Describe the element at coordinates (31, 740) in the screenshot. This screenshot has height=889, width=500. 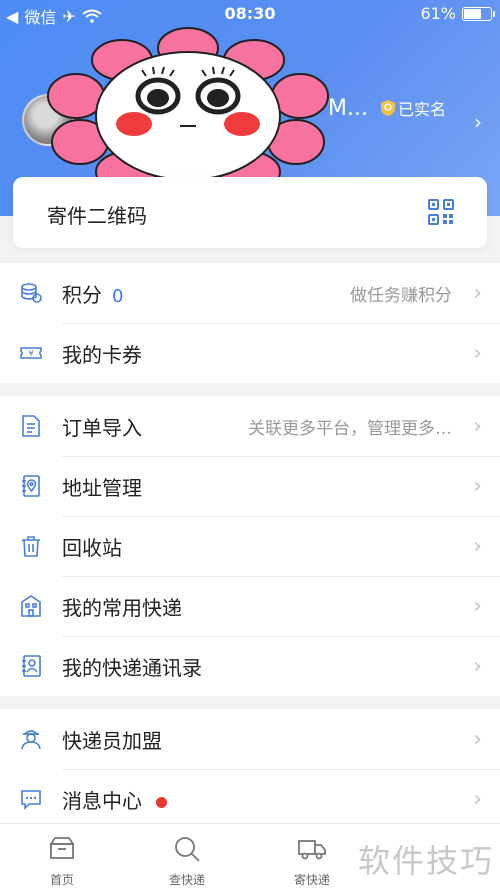
I see `courier-person-icon` at that location.